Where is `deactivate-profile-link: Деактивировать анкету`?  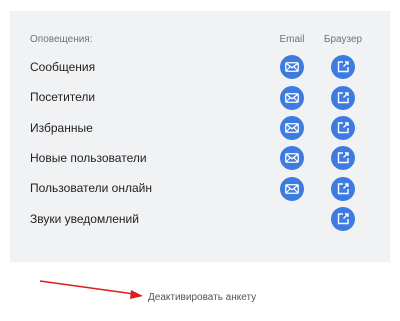 deactivate-profile-link: Деактивировать анкету is located at coordinates (202, 297).